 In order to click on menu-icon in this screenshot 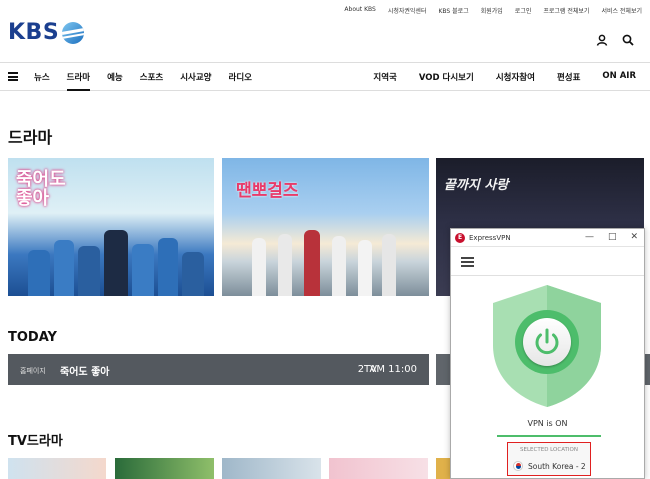, I will do `click(13, 76)`.